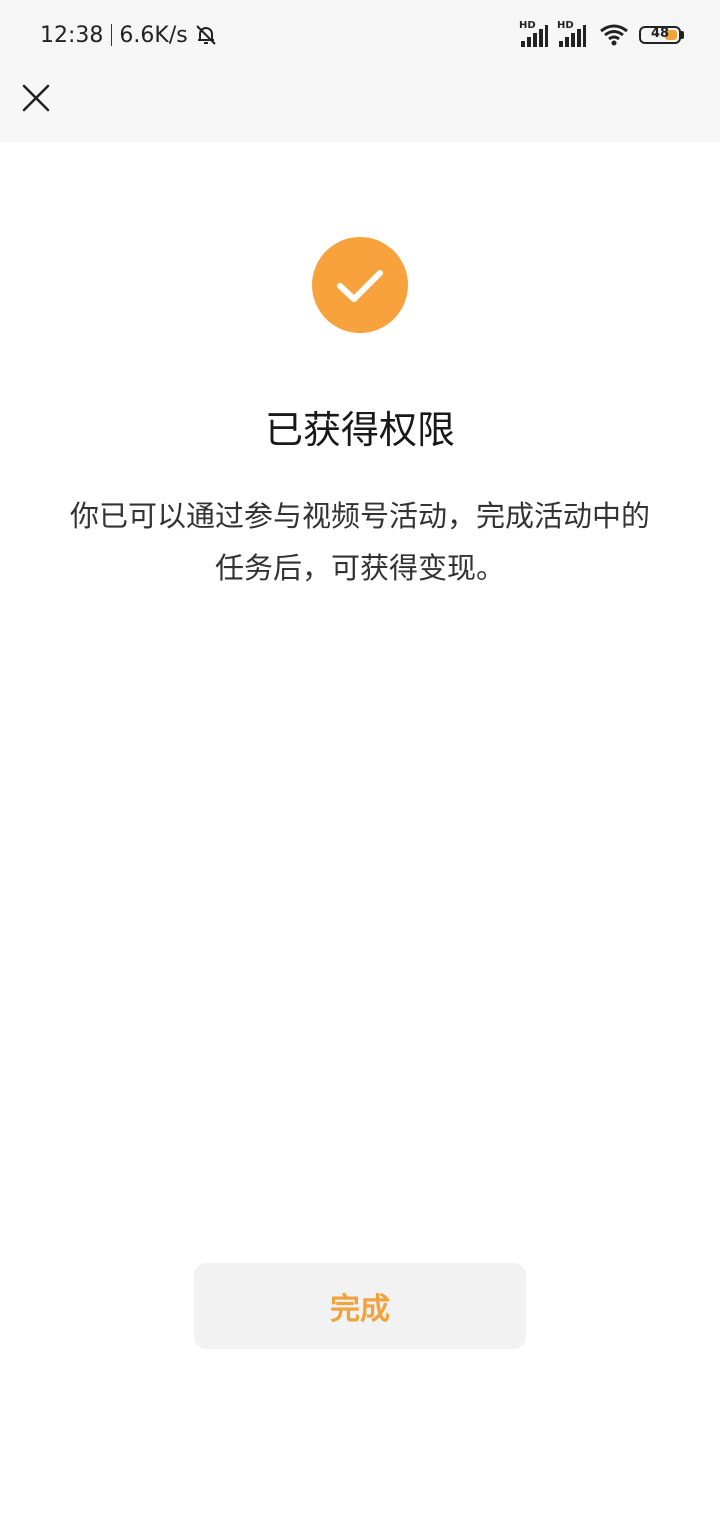  I want to click on battery-tip, so click(682, 35).